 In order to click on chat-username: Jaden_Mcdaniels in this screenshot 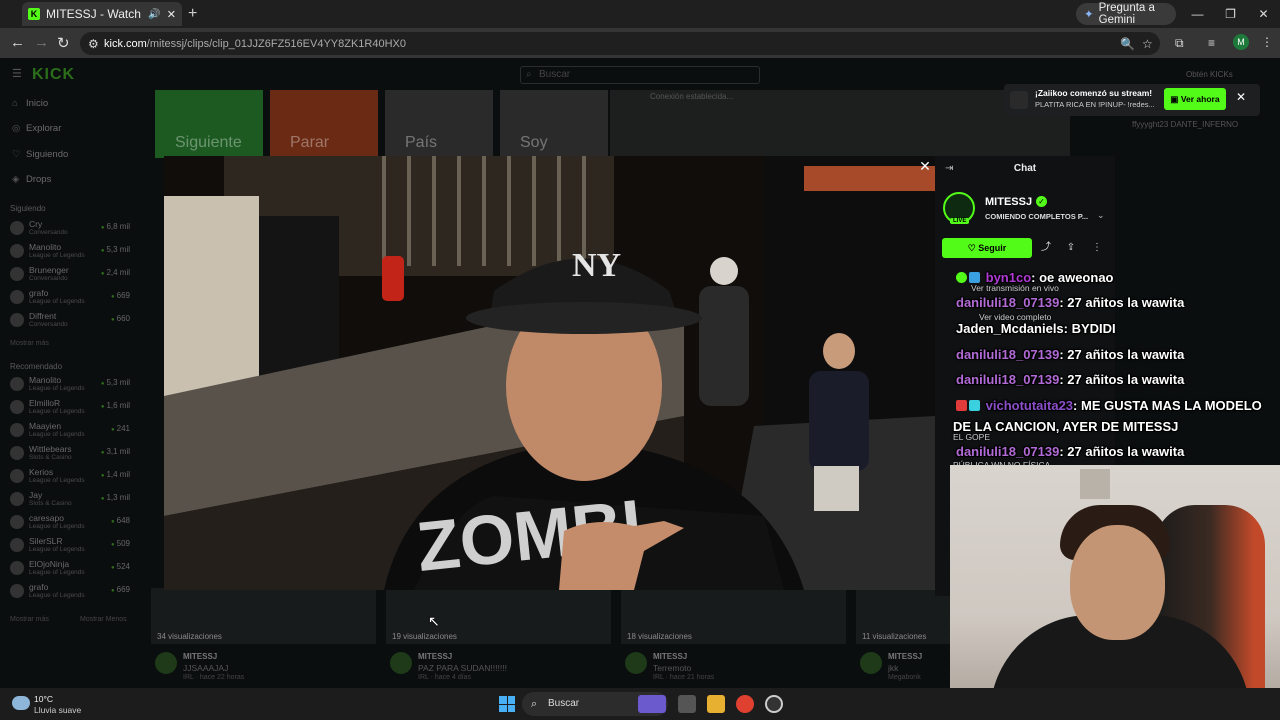, I will do `click(1010, 328)`.